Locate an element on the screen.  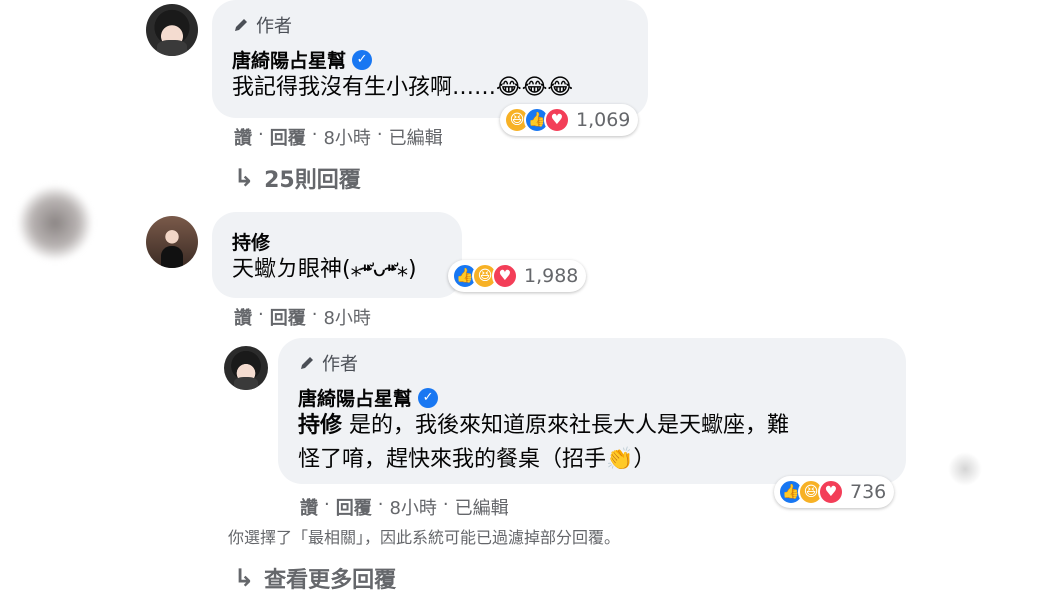
comment-author: 持修 is located at coordinates (251, 241).